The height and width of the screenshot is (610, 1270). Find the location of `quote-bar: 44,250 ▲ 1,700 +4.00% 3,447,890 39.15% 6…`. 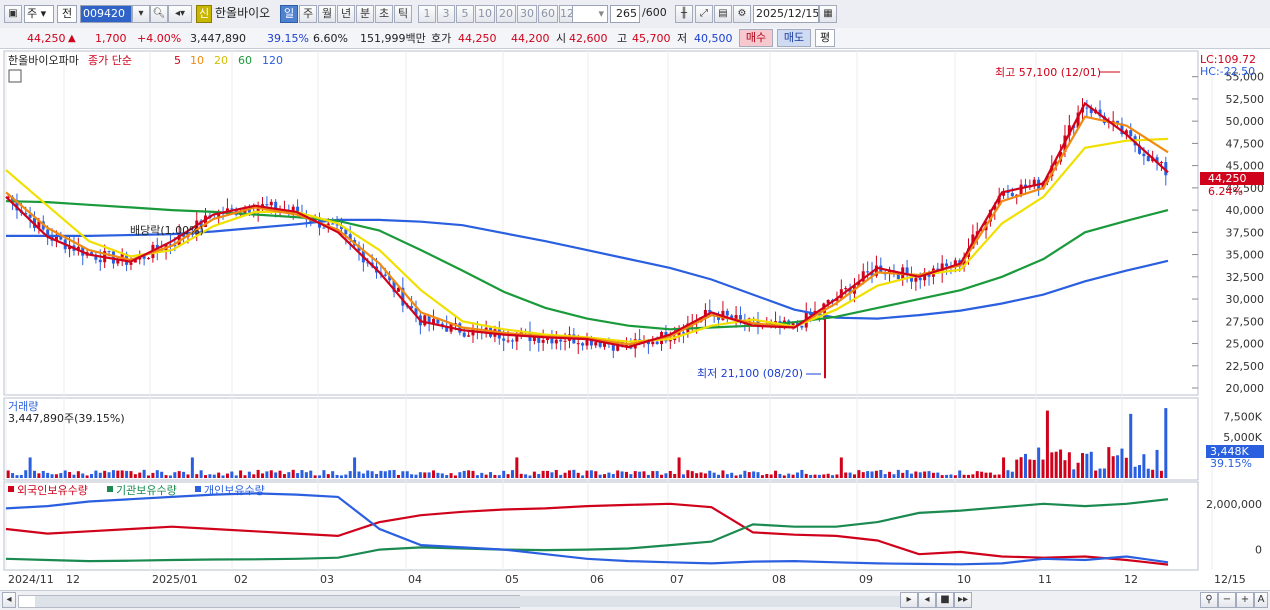

quote-bar: 44,250 ▲ 1,700 +4.00% 3,447,890 39.15% 6… is located at coordinates (635, 38).